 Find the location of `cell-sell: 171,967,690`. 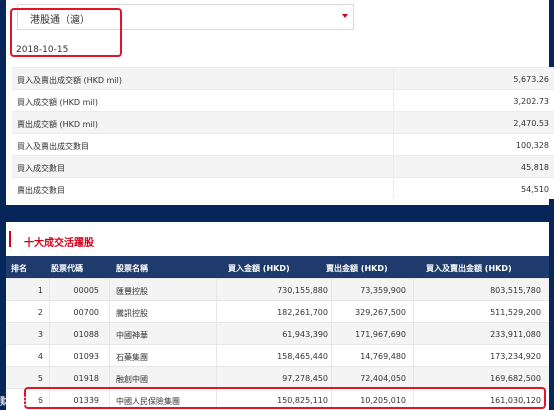

cell-sell: 171,967,690 is located at coordinates (380, 334).